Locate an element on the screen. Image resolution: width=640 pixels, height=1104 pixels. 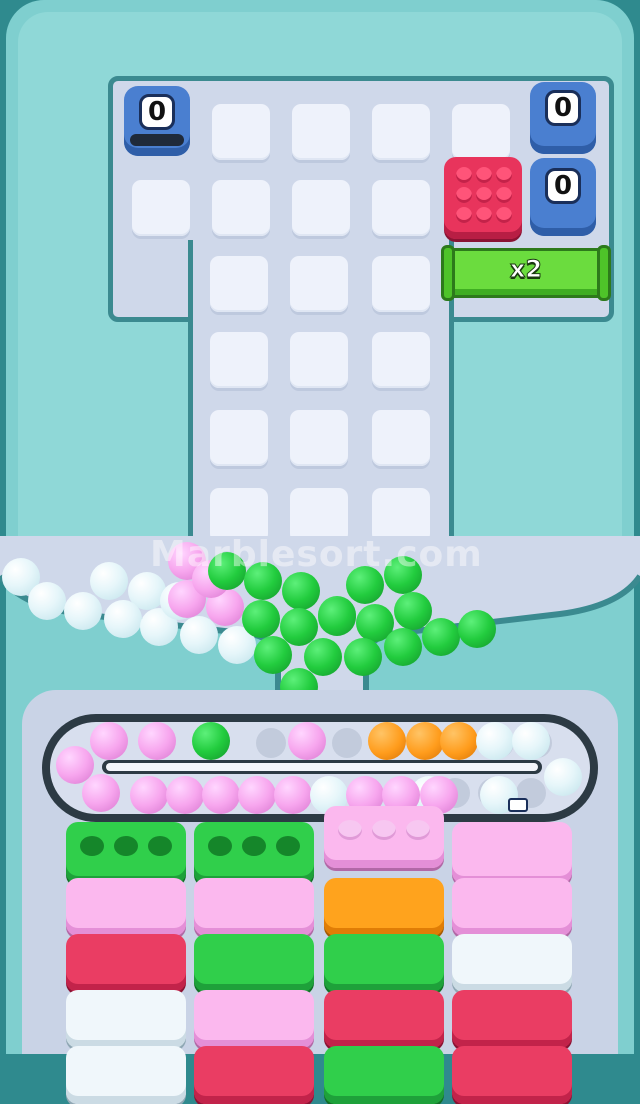
counter-left-value: 0 is located at coordinates (157, 112).